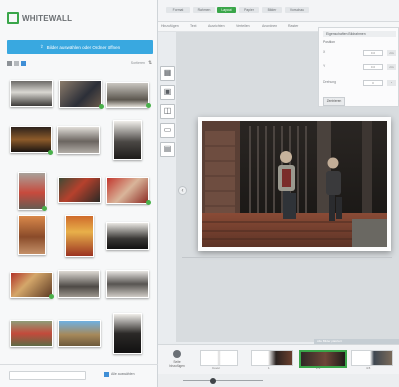 This screenshot has width=399, height=387. Describe the element at coordinates (359, 53) in the screenshot. I see `property-row-x: X 0.0 cm` at that location.